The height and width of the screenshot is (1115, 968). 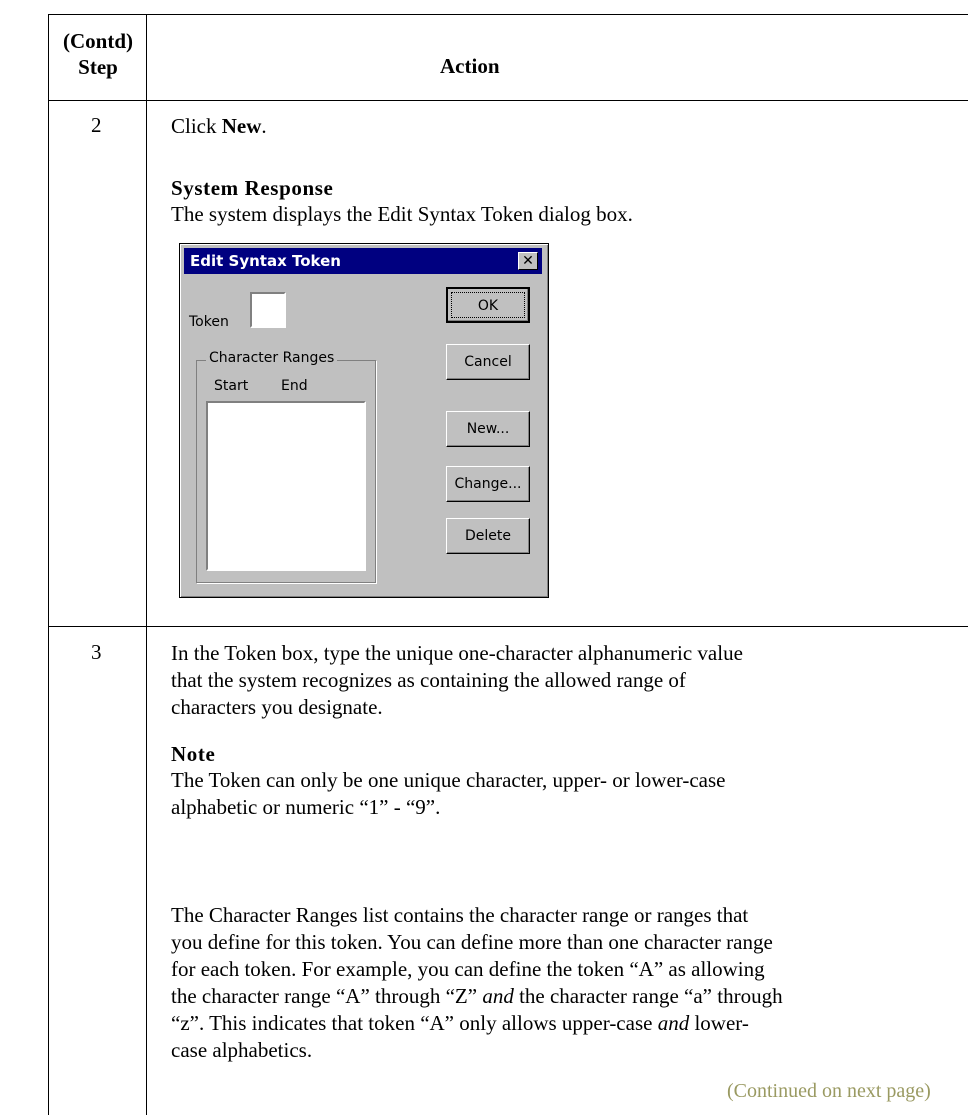 What do you see at coordinates (829, 1091) in the screenshot?
I see `continued-notice: (Continued on next page)` at bounding box center [829, 1091].